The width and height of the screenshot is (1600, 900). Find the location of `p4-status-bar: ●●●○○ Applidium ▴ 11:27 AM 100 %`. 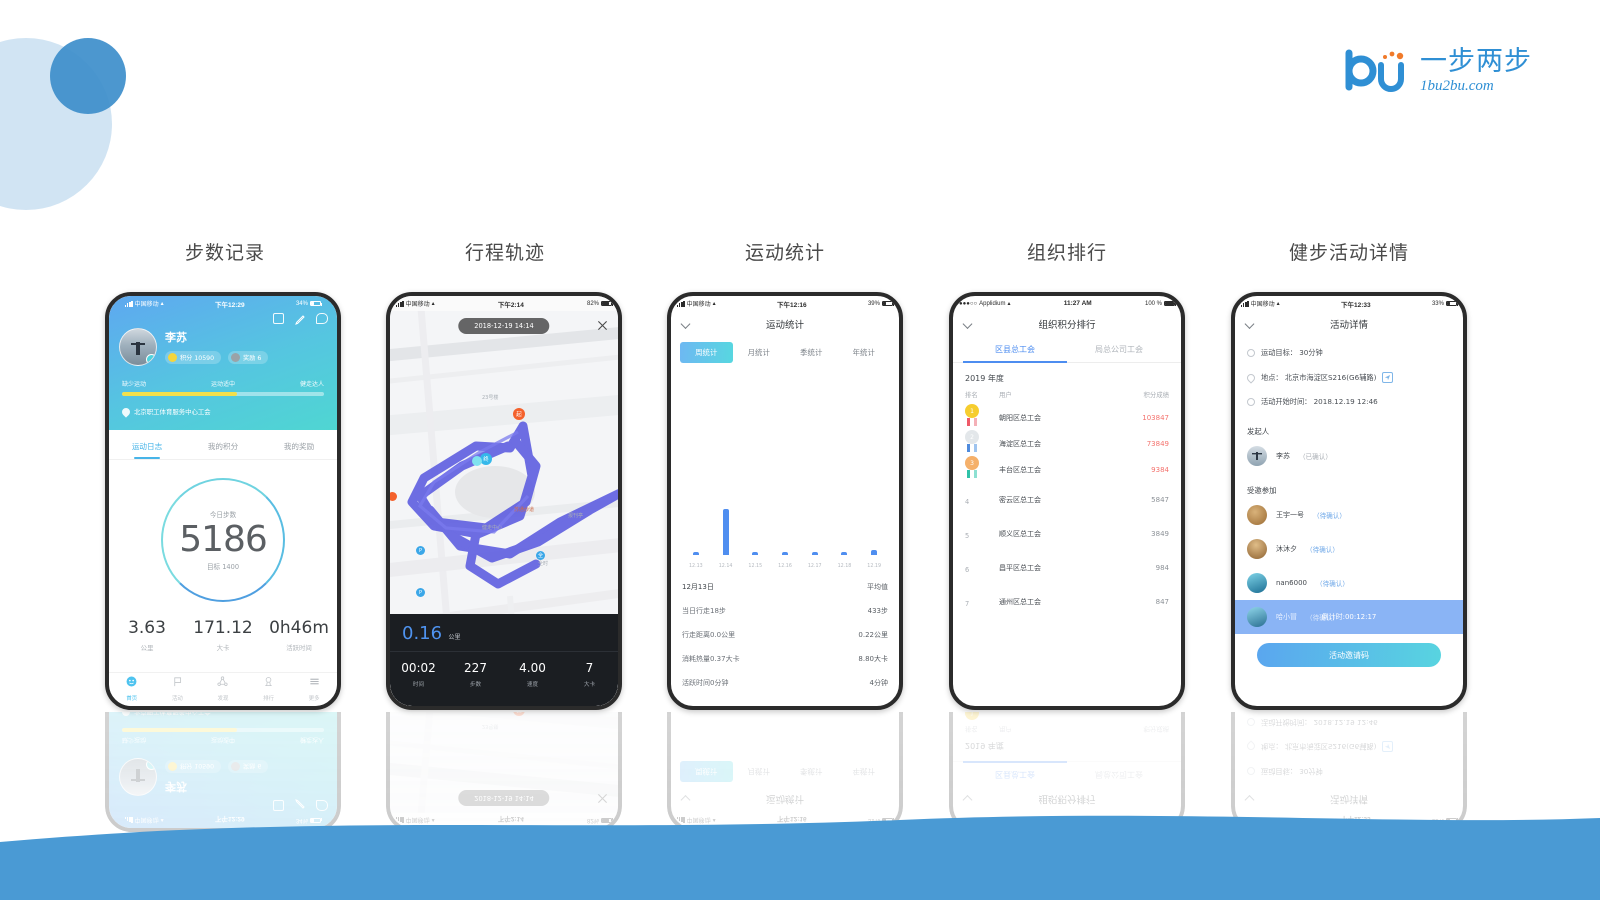

p4-status-bar: ●●●○○ Applidium ▴ 11:27 AM 100 % is located at coordinates (1067, 303).